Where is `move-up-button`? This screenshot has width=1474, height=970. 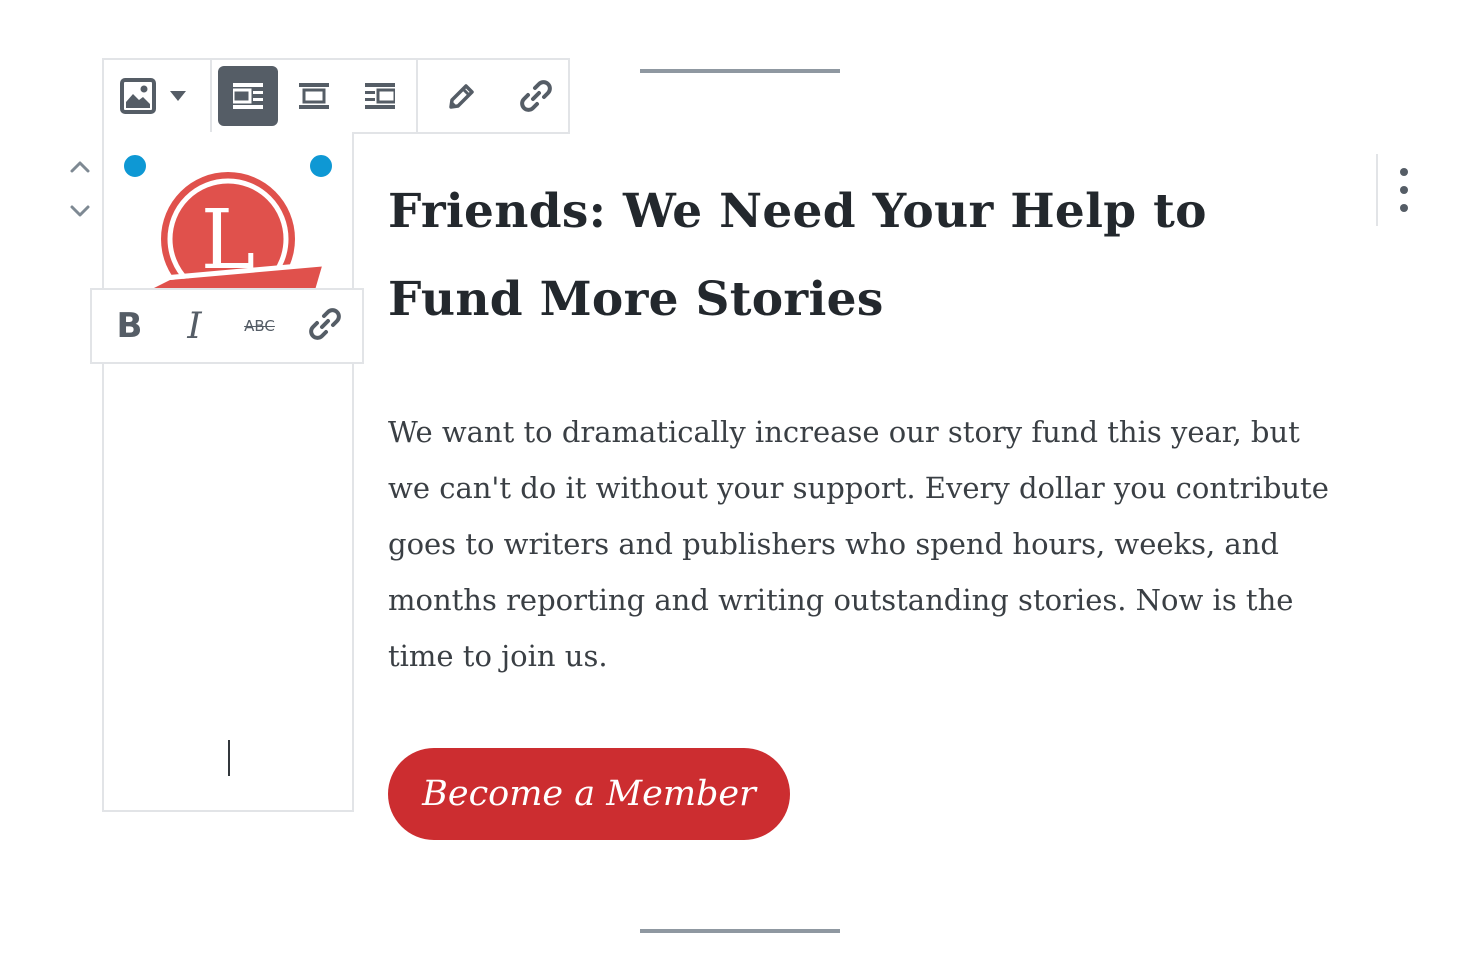
move-up-button is located at coordinates (80, 168).